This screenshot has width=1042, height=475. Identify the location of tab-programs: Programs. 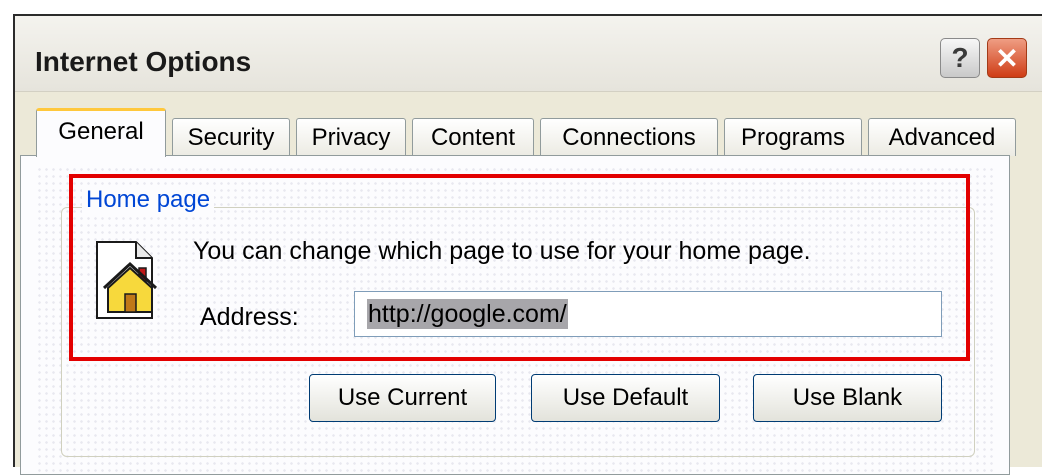
(793, 137).